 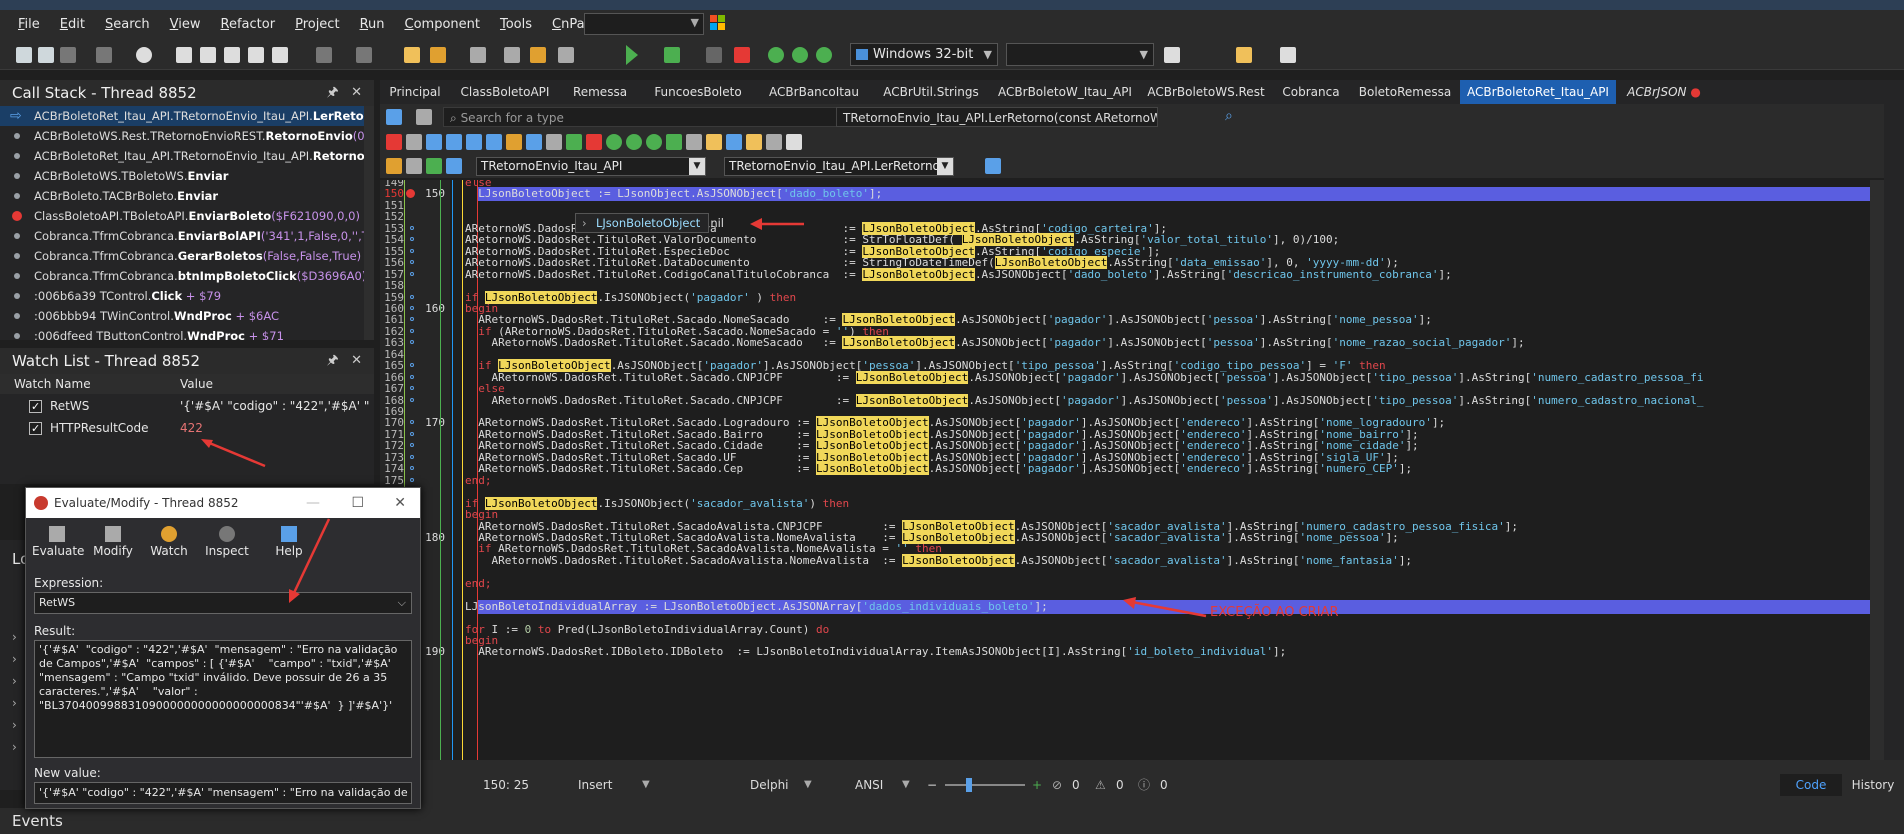 What do you see at coordinates (196, 384) in the screenshot?
I see `column-header-value: Value` at bounding box center [196, 384].